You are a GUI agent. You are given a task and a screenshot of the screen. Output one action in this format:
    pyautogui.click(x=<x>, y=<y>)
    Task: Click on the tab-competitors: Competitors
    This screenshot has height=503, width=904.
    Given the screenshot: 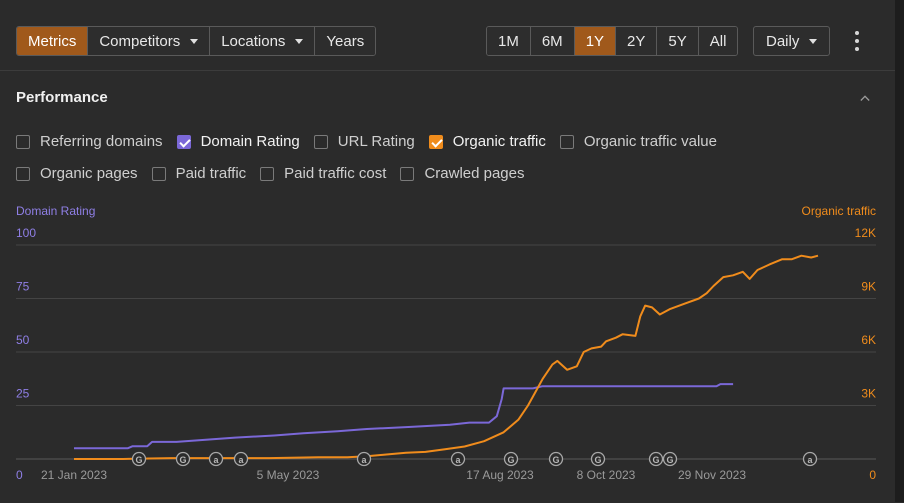 What is the action you would take?
    pyautogui.click(x=149, y=41)
    